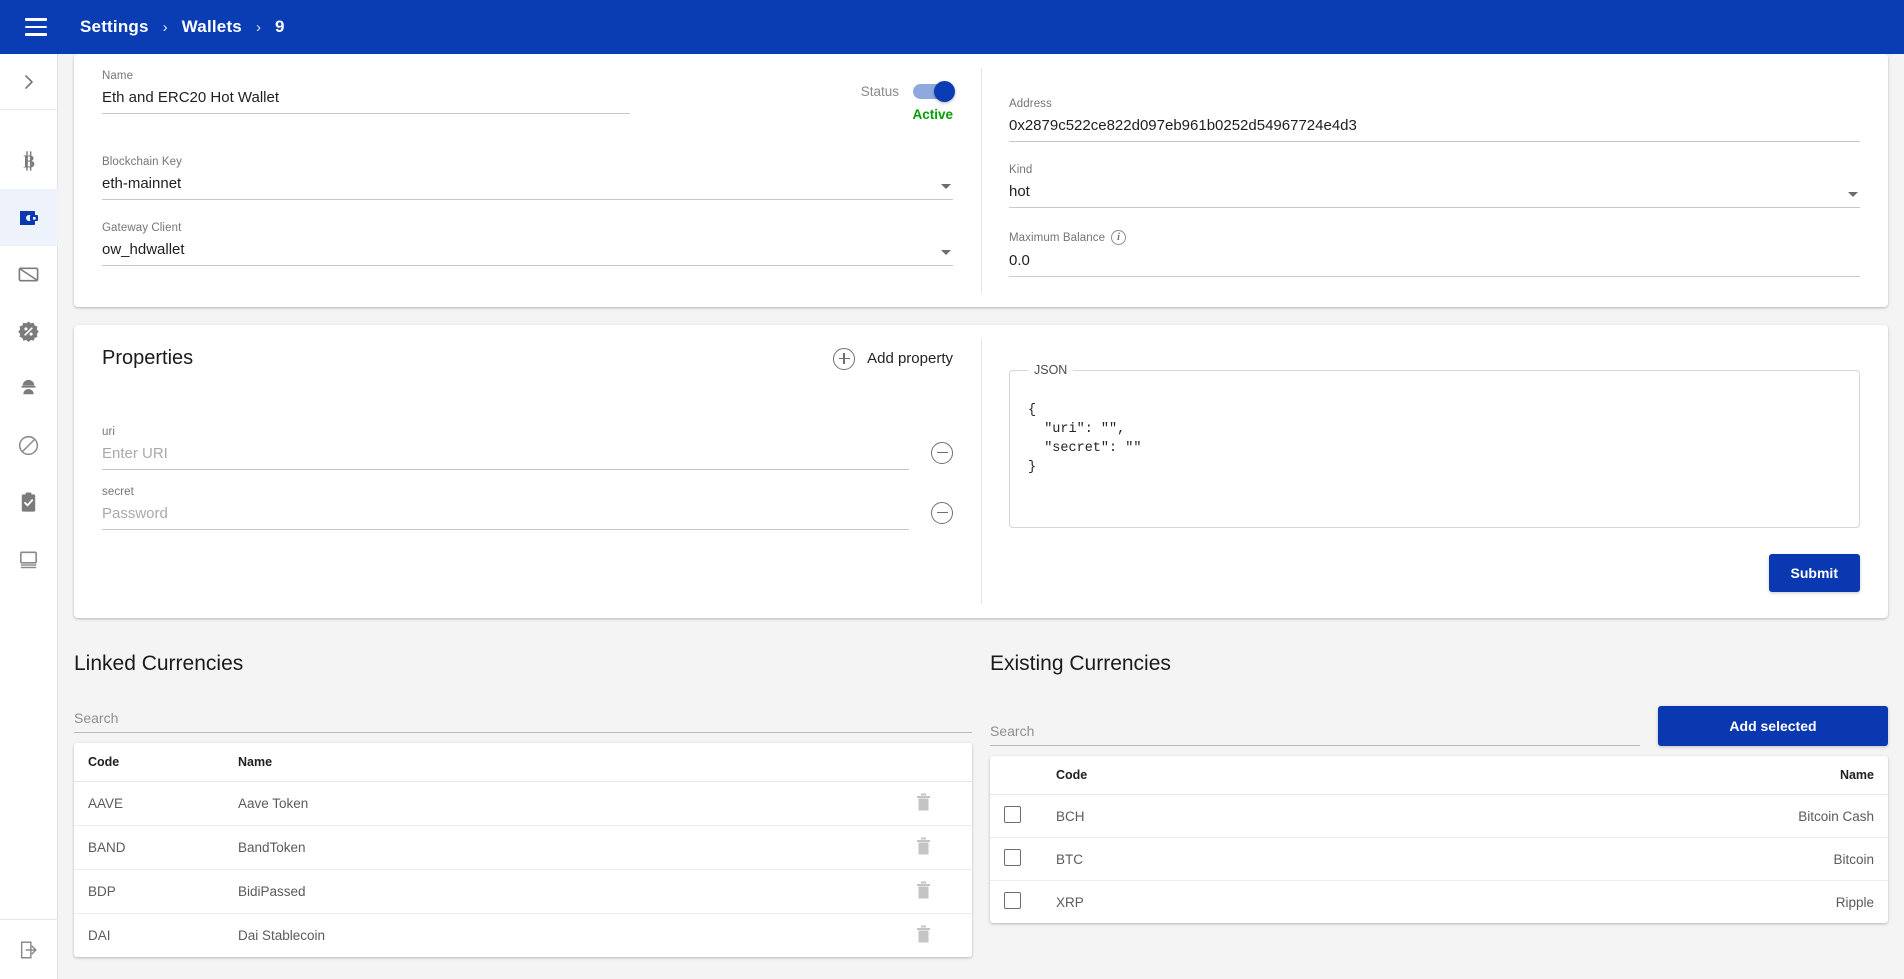  I want to click on json-preview-box: JSON { "uri": "", "secret": "" }, so click(1434, 445).